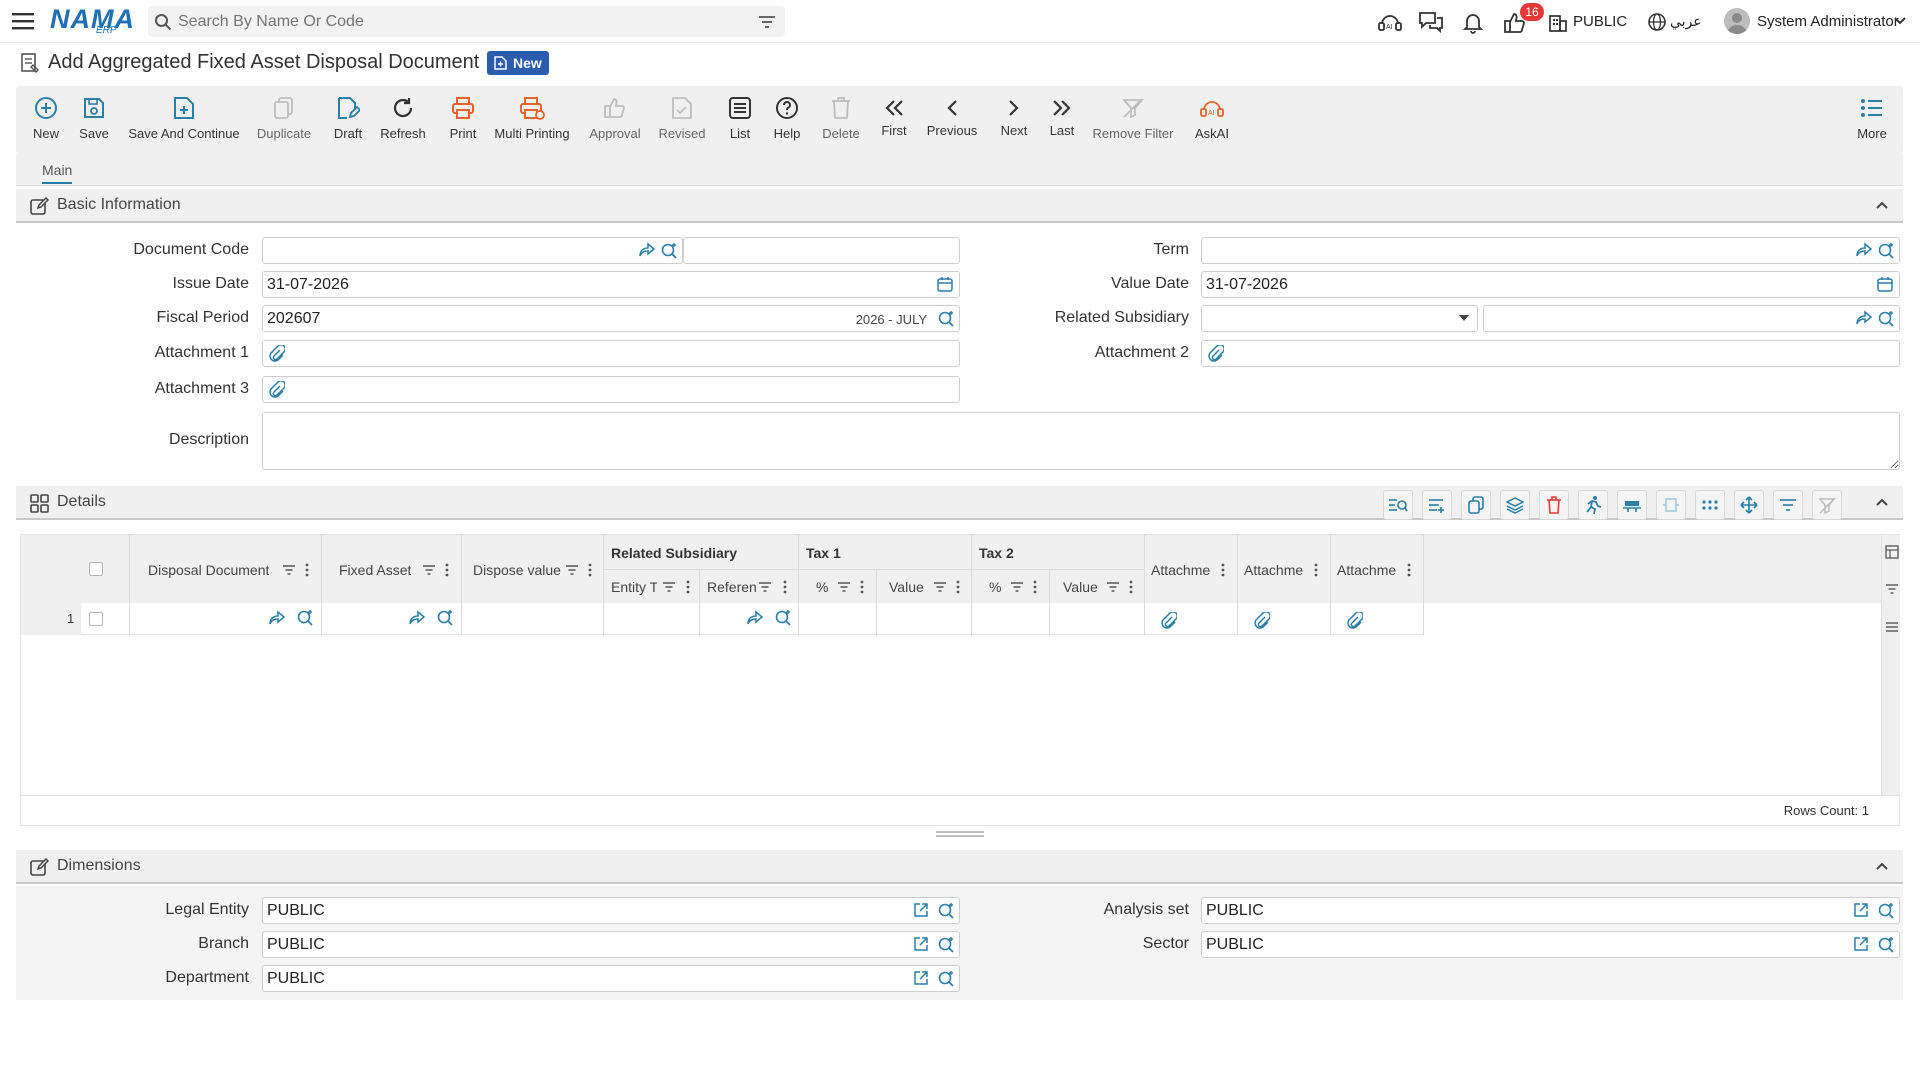  I want to click on row-checkbox, so click(96, 619).